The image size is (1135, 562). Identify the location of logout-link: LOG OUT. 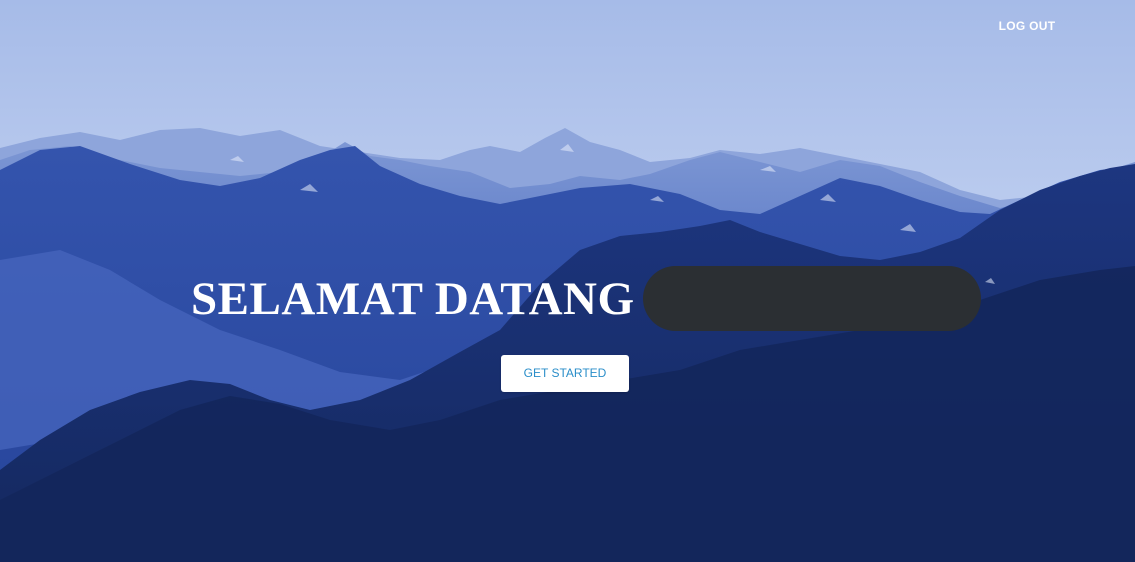
(1027, 26).